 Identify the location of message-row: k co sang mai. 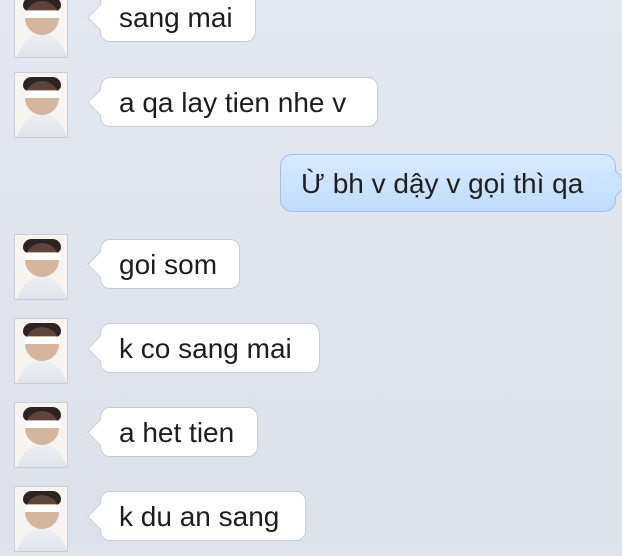
(311, 353).